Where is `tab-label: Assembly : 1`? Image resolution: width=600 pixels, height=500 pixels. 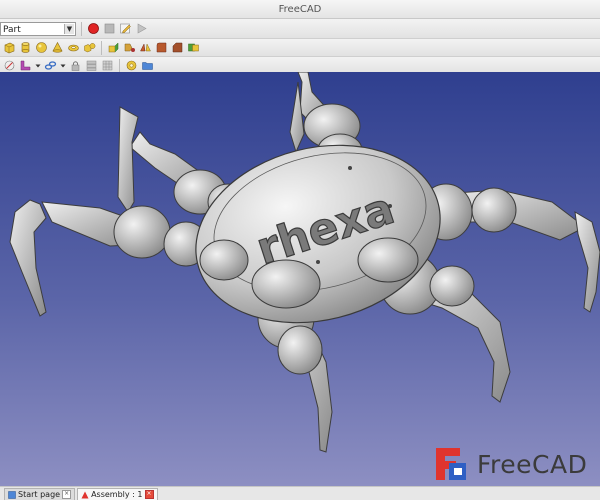 tab-label: Assembly : 1 is located at coordinates (117, 494).